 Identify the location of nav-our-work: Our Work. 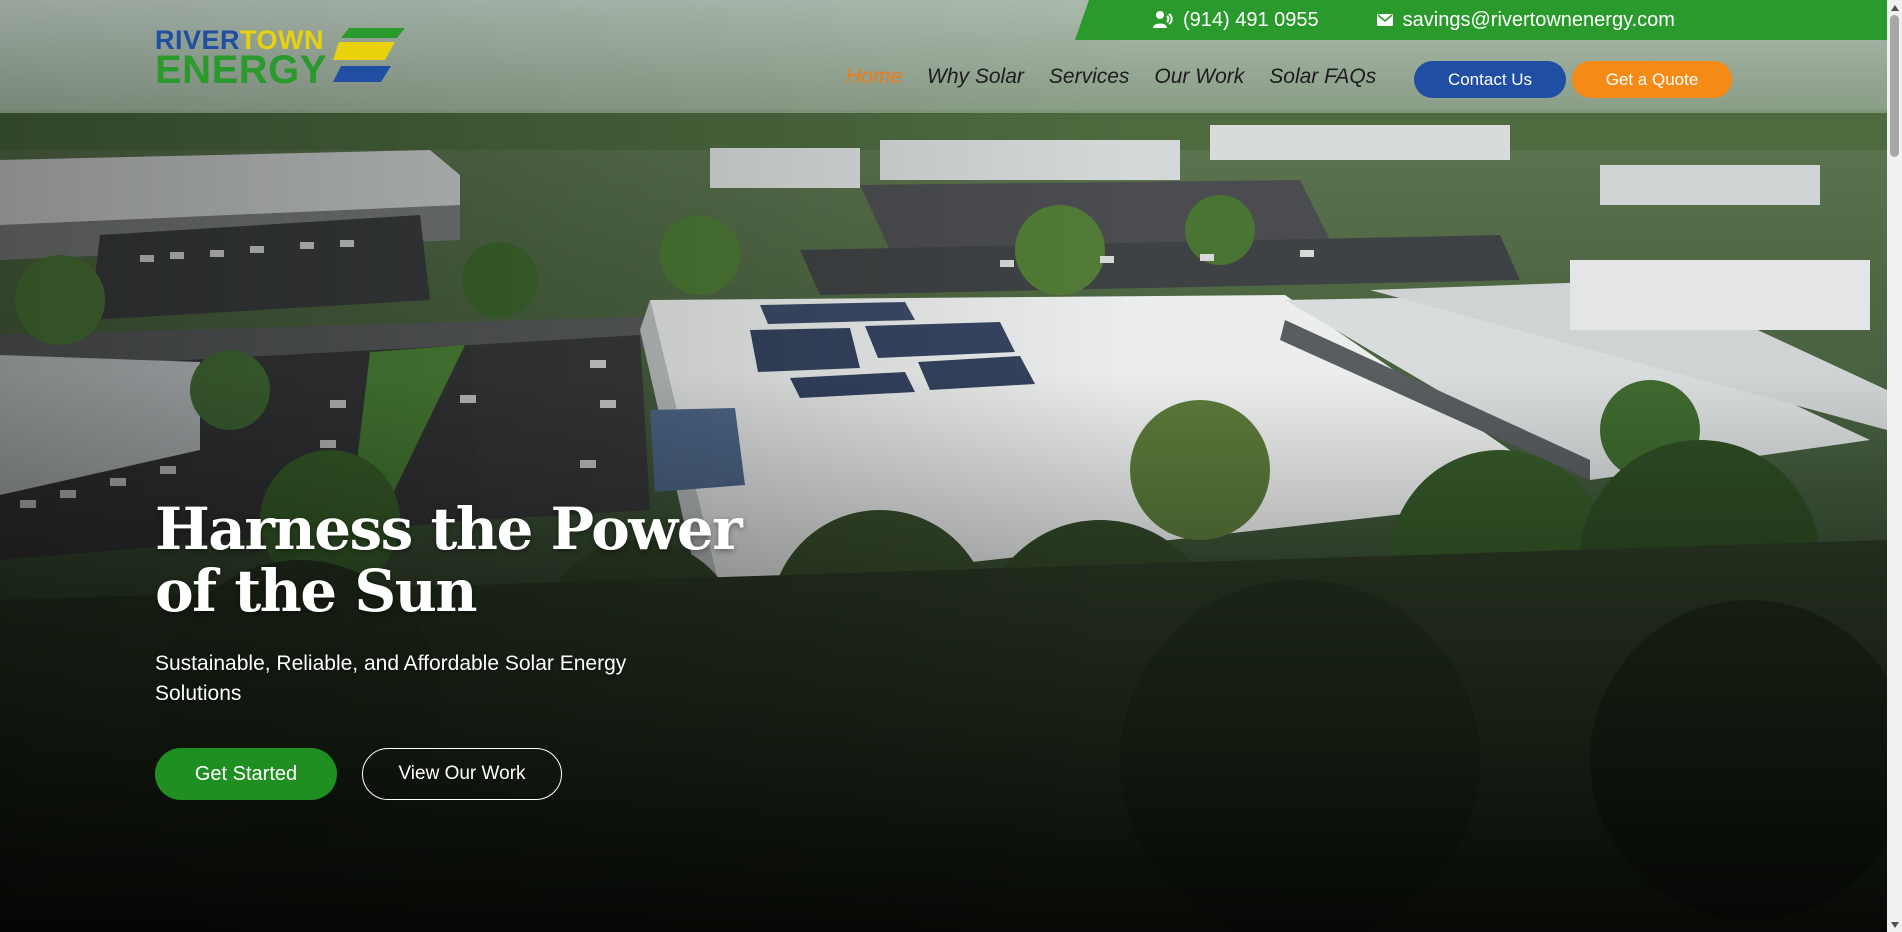
(1199, 77).